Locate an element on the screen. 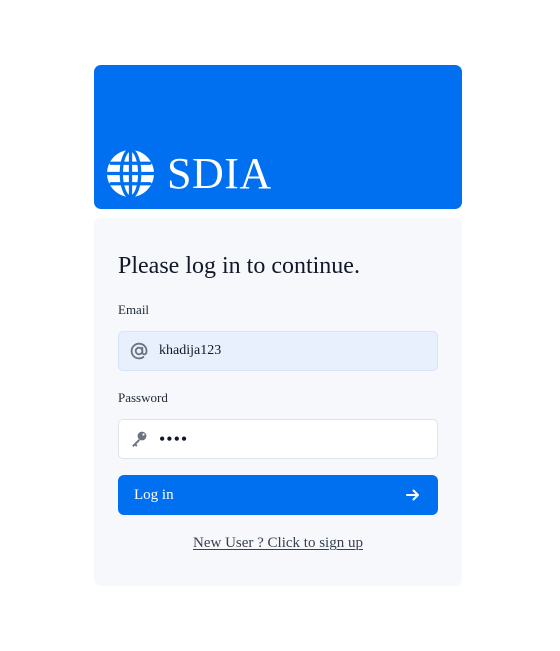 Image resolution: width=560 pixels, height=651 pixels. brand-name: SDIA is located at coordinates (219, 173).